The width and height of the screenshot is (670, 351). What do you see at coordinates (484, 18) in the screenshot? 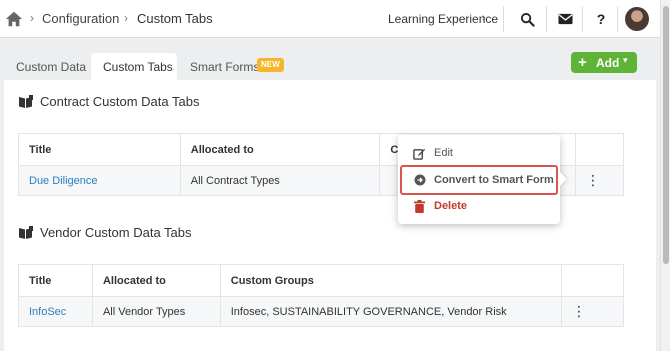
I see `chevron-right-icon: ›` at bounding box center [484, 18].